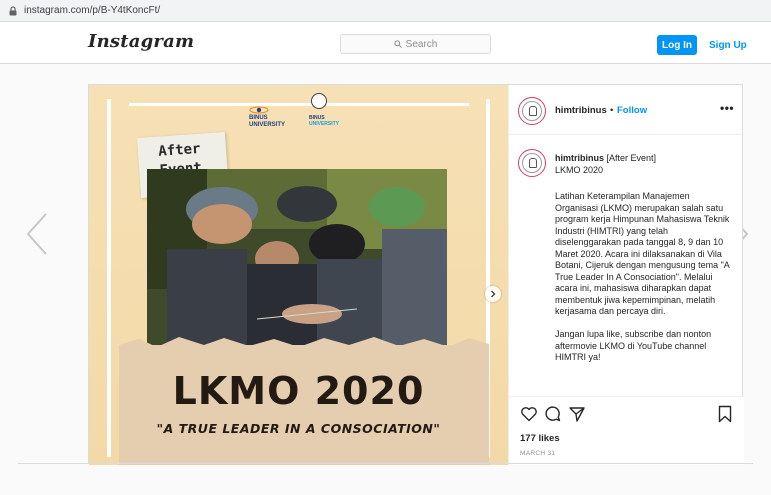 This screenshot has width=771, height=495. I want to click on share-icon, so click(577, 414).